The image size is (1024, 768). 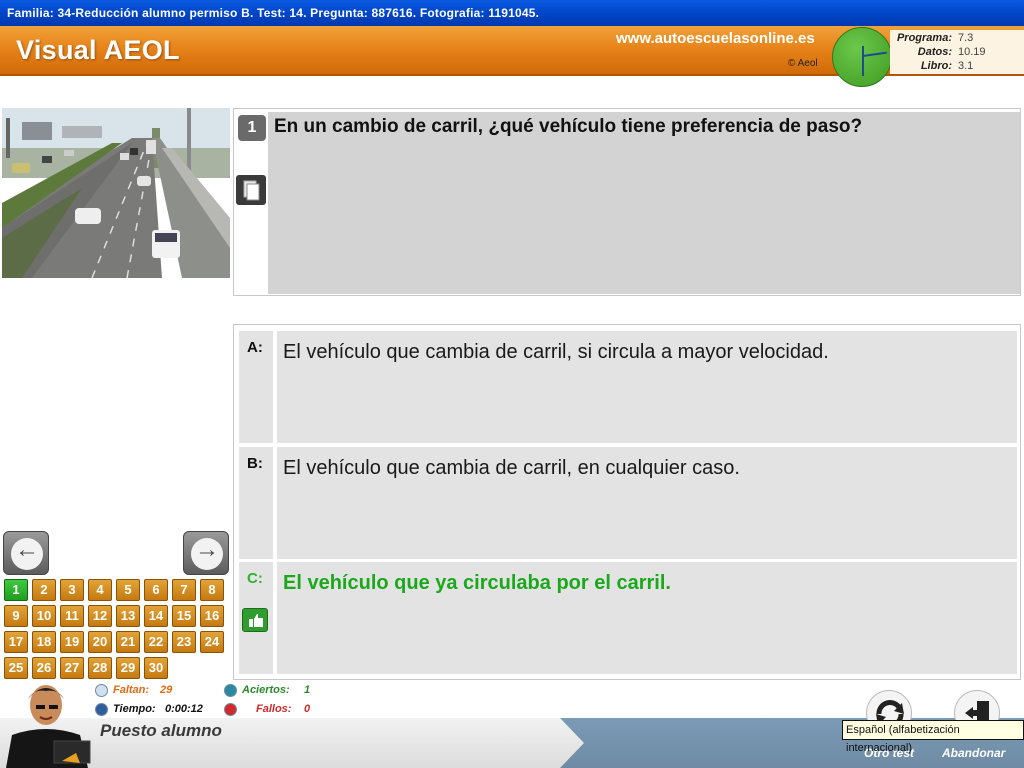 What do you see at coordinates (128, 668) in the screenshot?
I see `question-nav-button-29: 29` at bounding box center [128, 668].